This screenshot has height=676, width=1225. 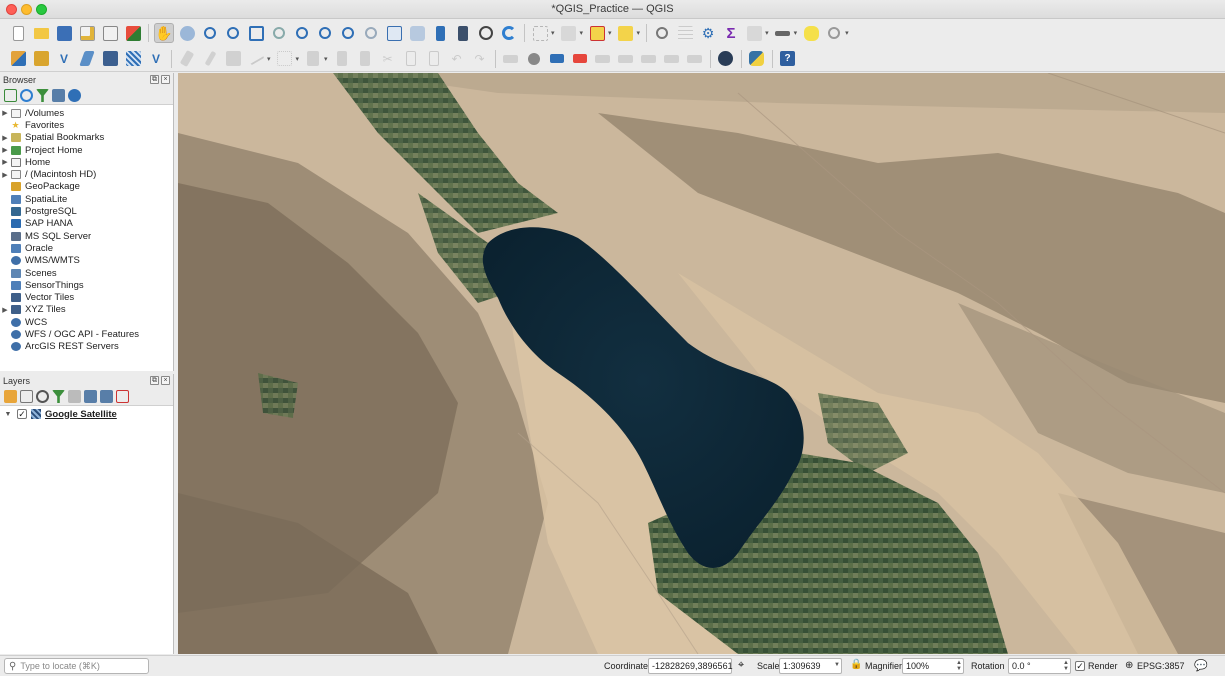 I want to click on new-map-view-icon, so click(x=394, y=33).